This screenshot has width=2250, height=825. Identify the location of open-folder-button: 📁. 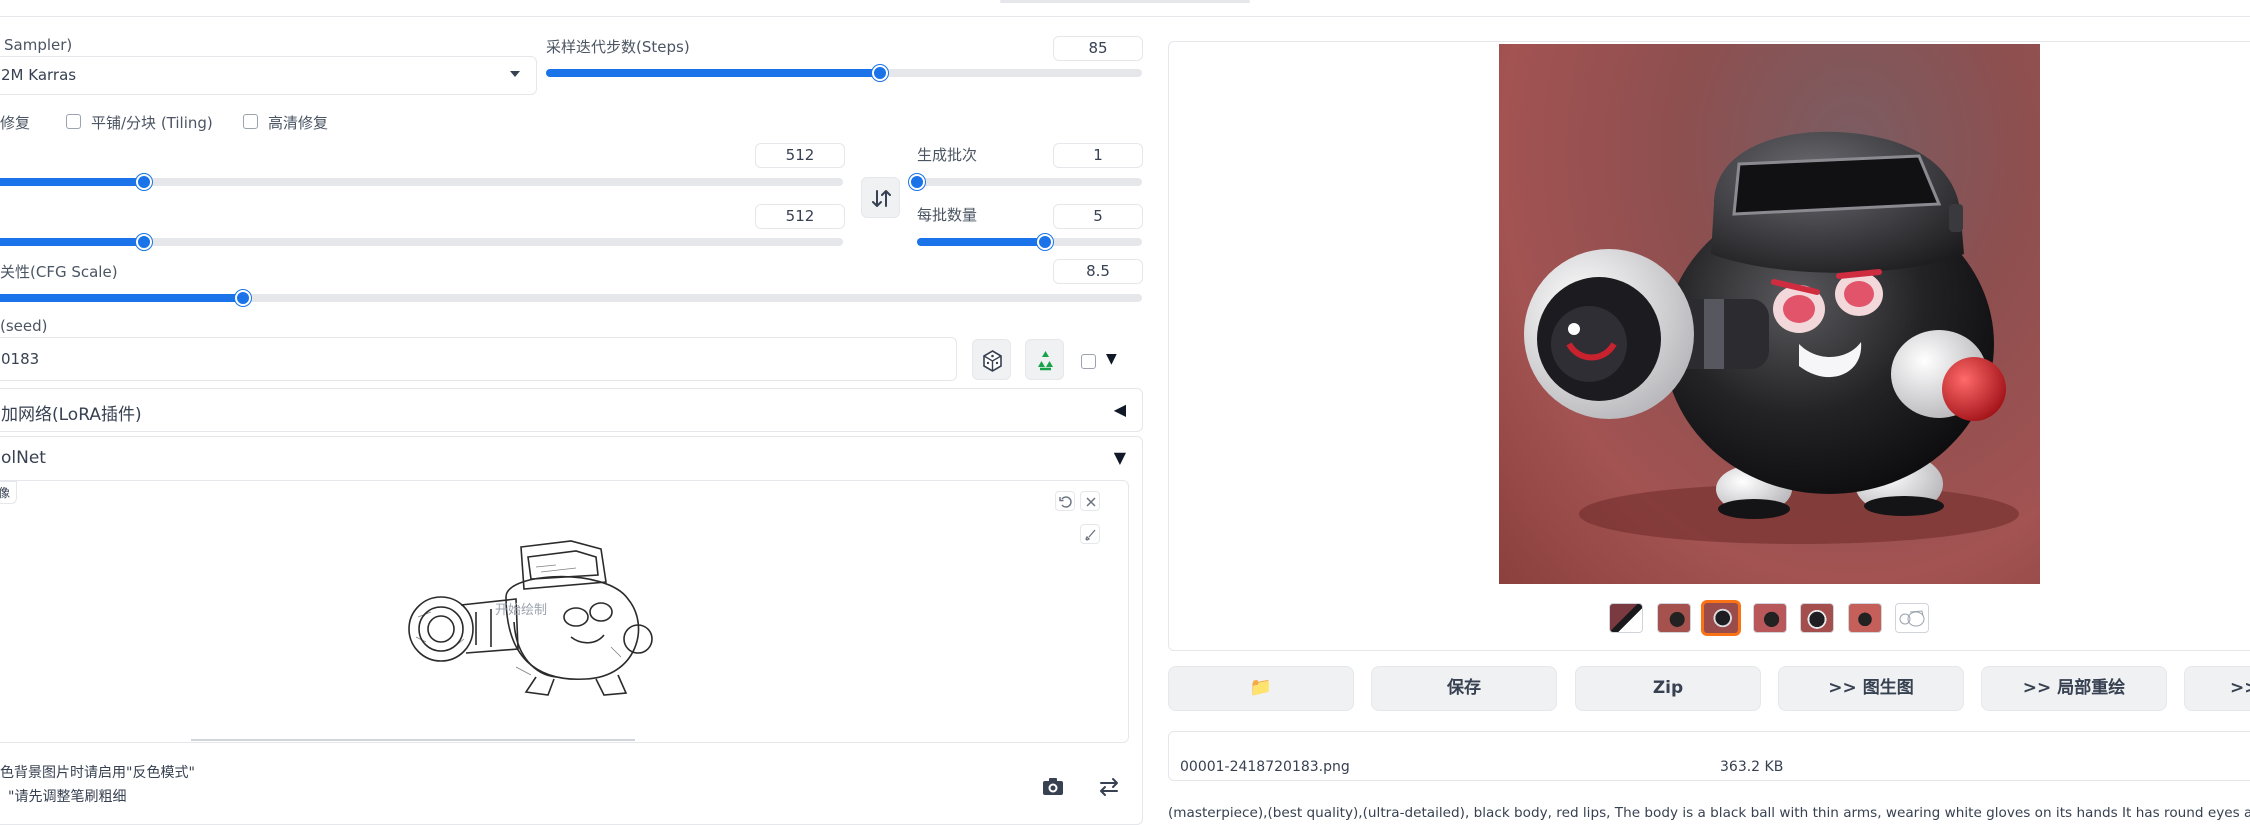
(1261, 688).